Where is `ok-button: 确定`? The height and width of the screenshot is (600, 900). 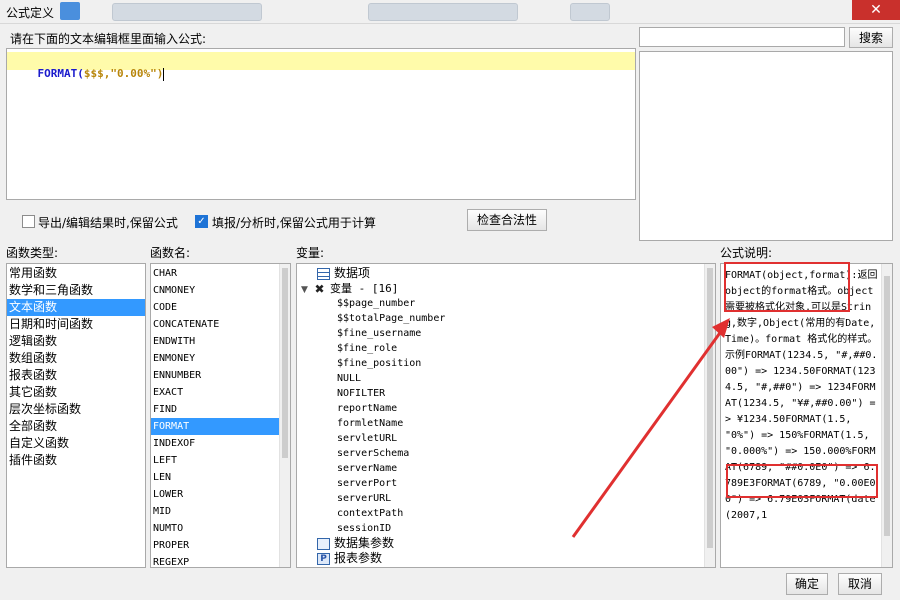
ok-button: 确定 is located at coordinates (807, 584).